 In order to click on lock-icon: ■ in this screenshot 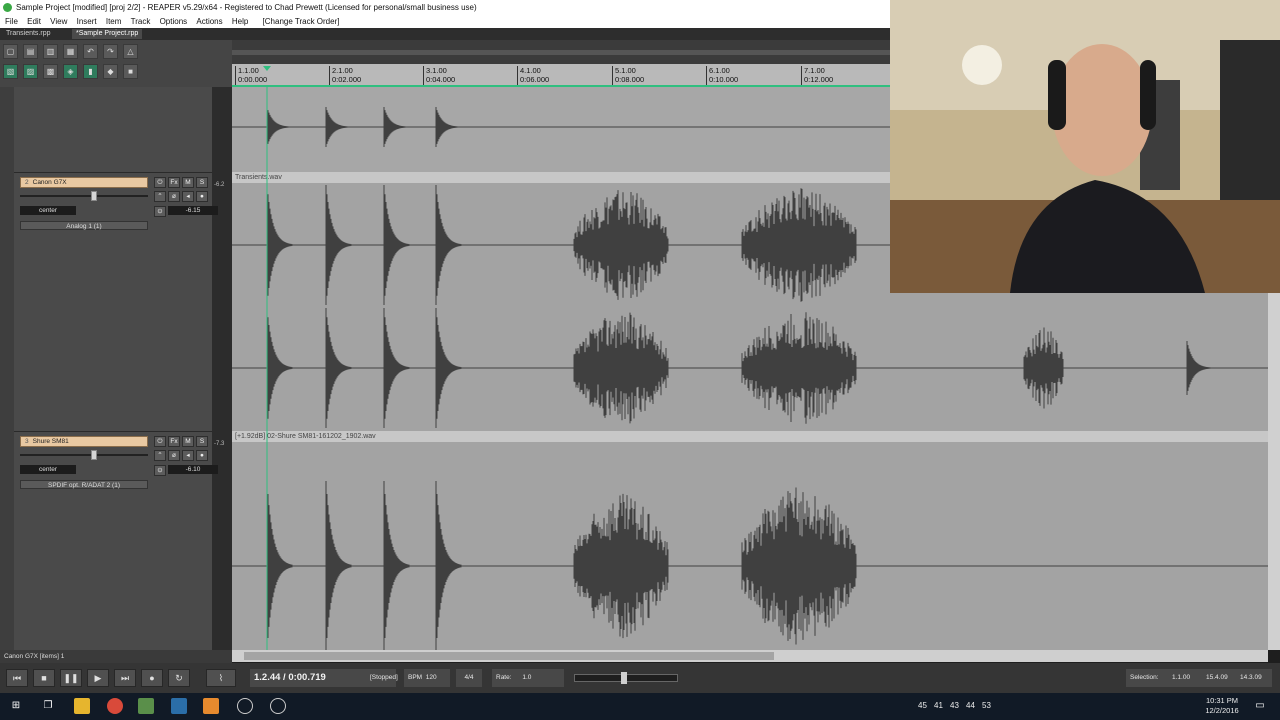, I will do `click(130, 71)`.